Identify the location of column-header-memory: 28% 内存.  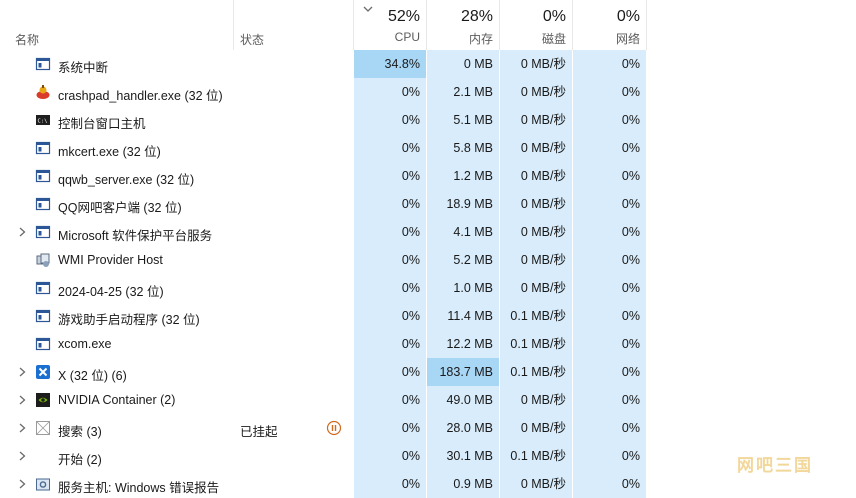
(463, 25).